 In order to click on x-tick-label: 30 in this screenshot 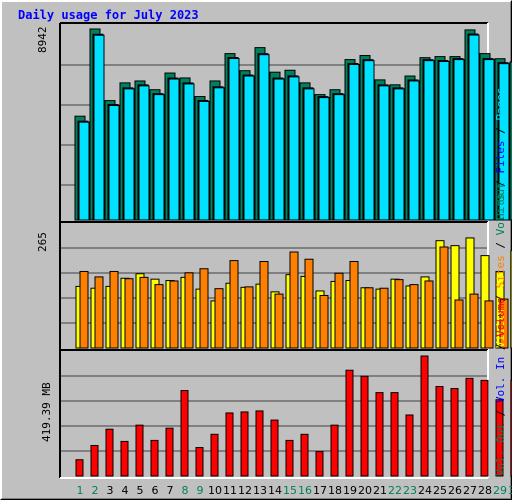, I will do `click(510, 490)`.